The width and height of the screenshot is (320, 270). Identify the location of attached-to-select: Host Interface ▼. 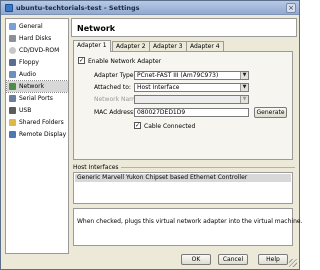
(191, 87).